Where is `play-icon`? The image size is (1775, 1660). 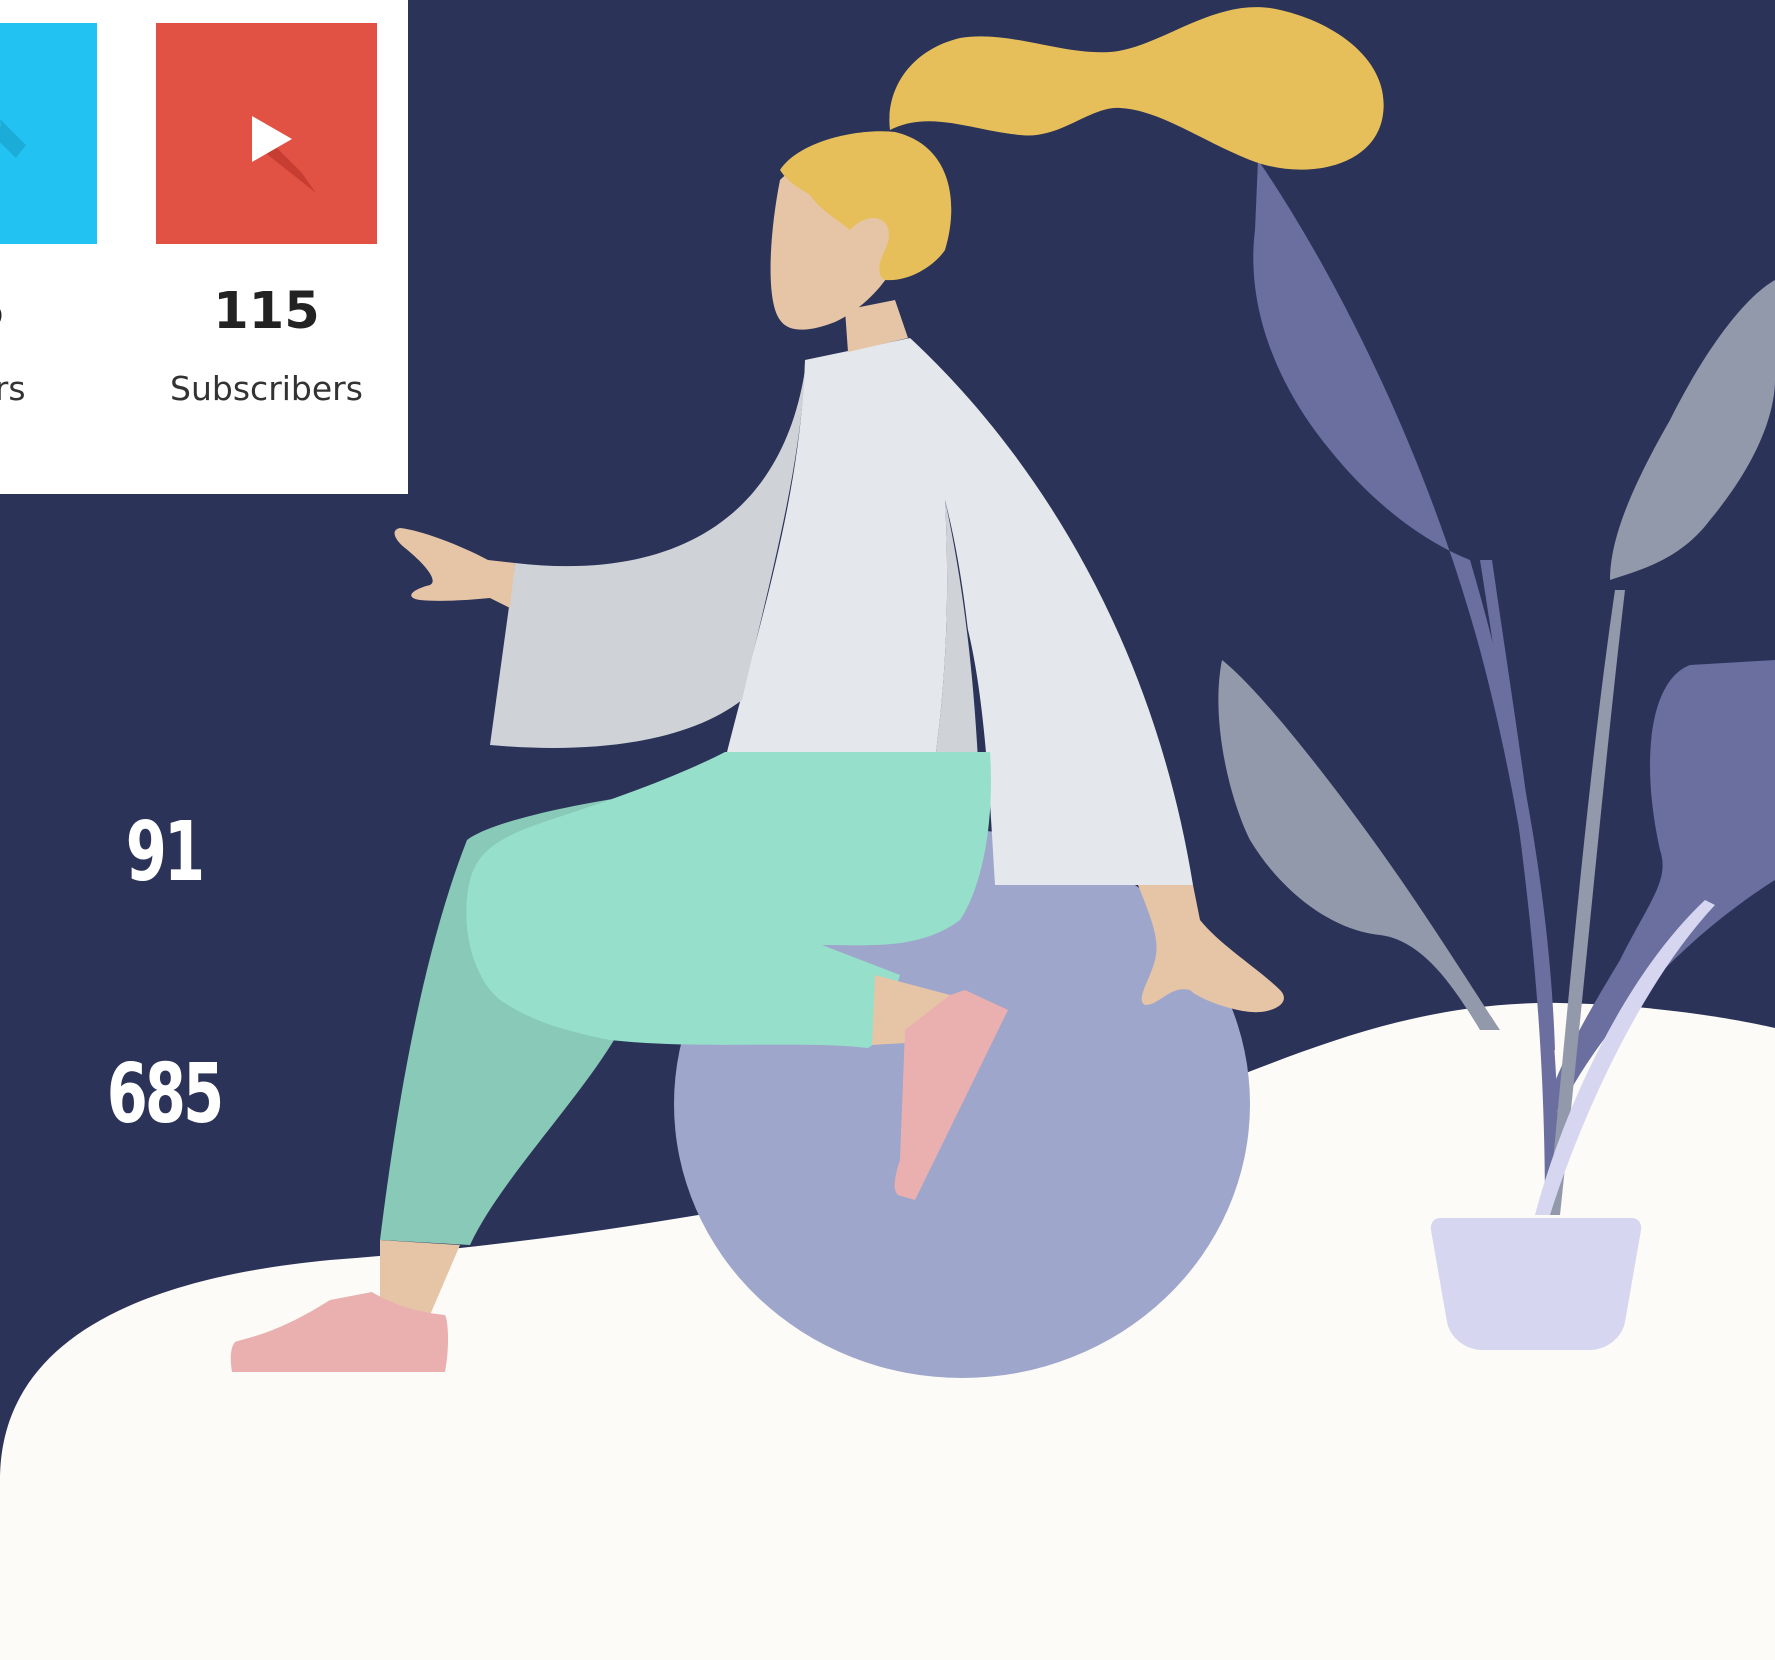
play-icon is located at coordinates (266, 133).